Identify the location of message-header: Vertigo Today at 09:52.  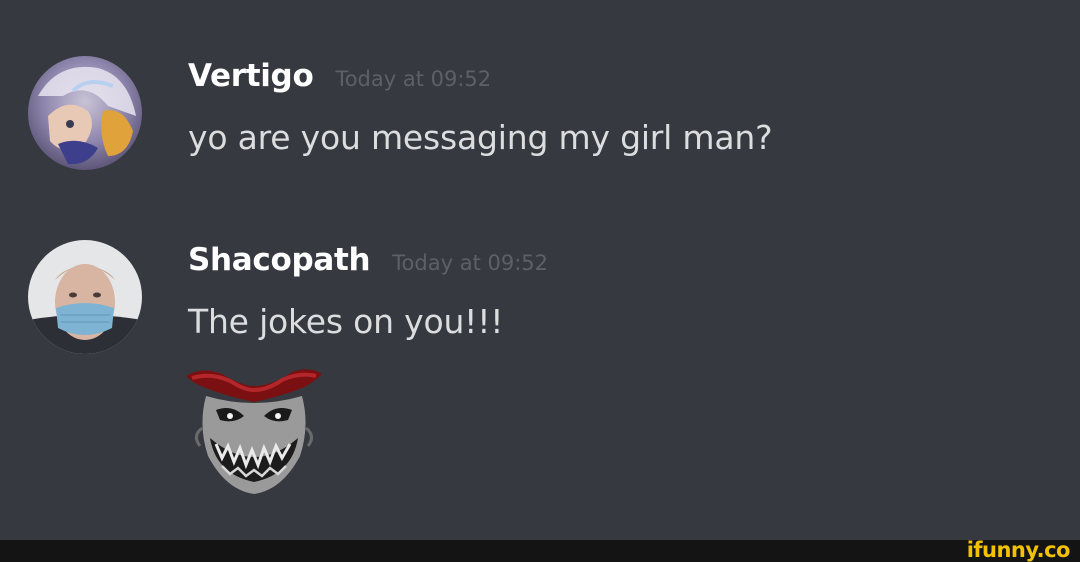
(339, 80).